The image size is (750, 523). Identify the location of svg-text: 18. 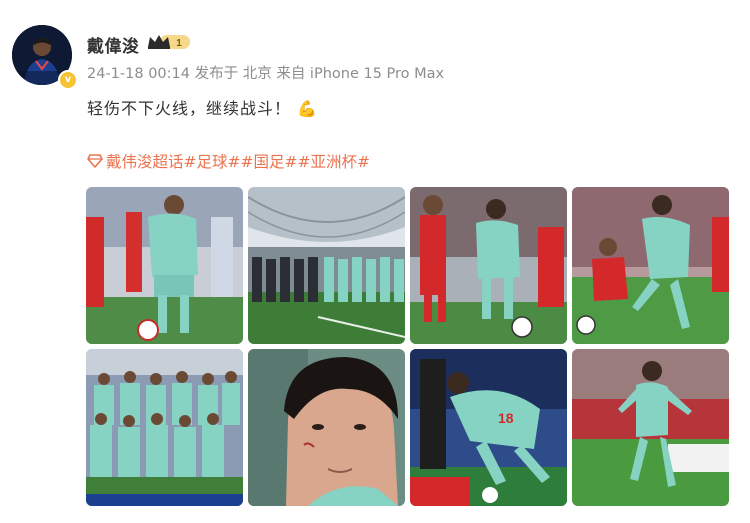
(506, 418).